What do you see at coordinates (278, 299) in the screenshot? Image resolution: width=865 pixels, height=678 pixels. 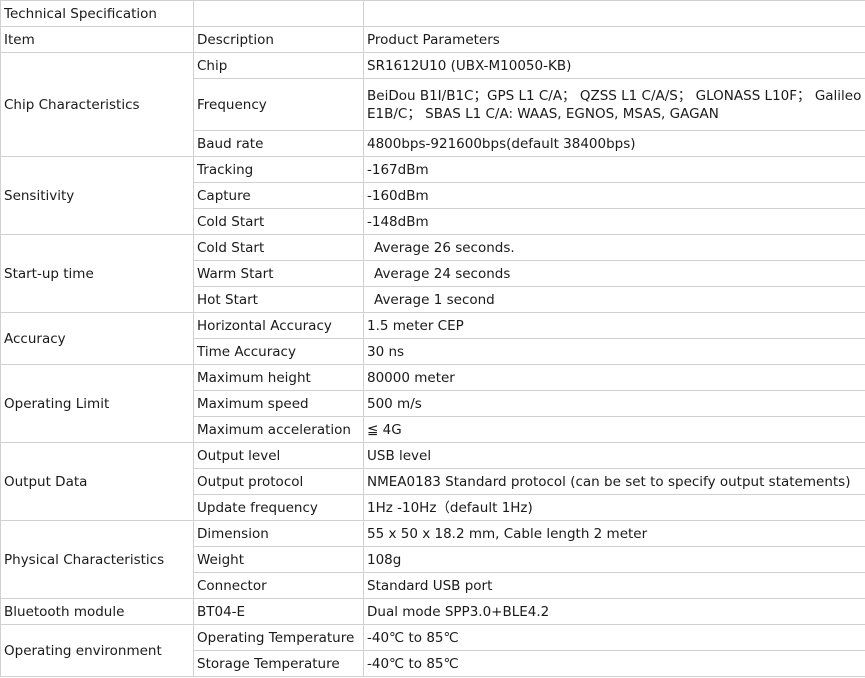 I see `row-description: Hot Start` at bounding box center [278, 299].